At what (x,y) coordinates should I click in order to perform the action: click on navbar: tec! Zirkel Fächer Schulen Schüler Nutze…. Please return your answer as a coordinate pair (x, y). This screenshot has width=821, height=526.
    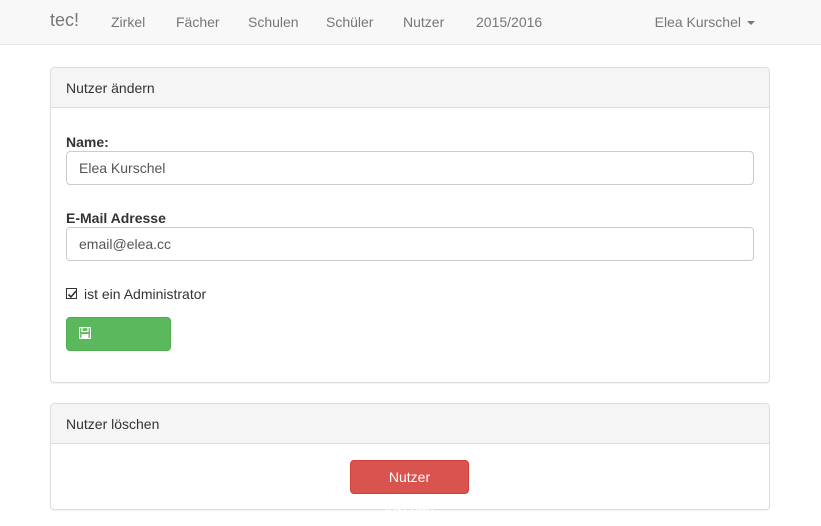
    Looking at the image, I should click on (410, 22).